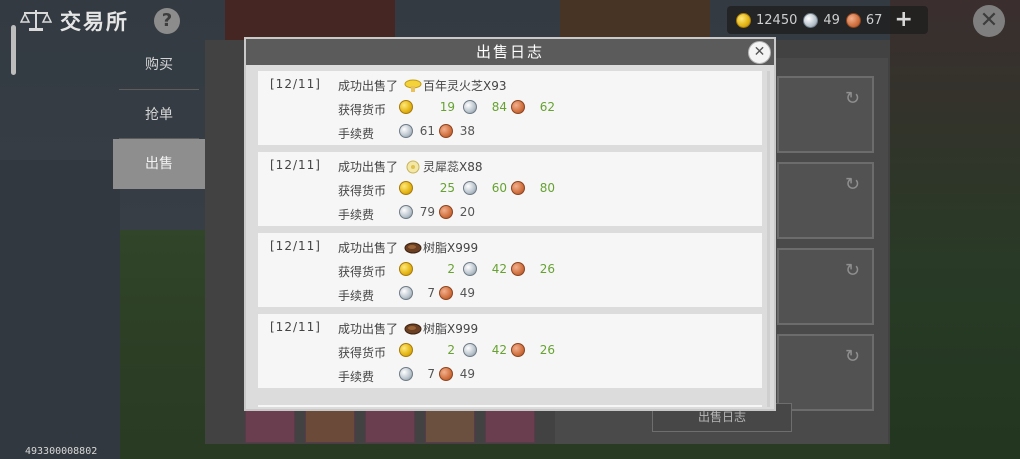 The image size is (1020, 459). I want to click on menu-tab-buy: 购买, so click(159, 65).